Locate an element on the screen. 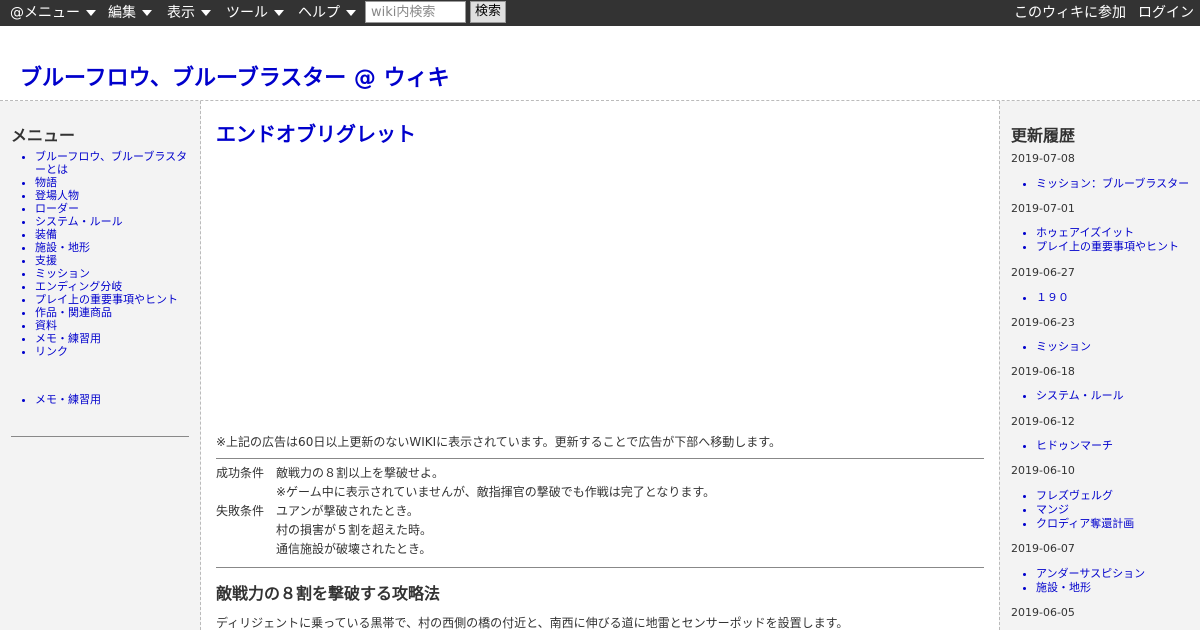 This screenshot has height=630, width=1200. update-item: 施設・地形 is located at coordinates (1116, 588).